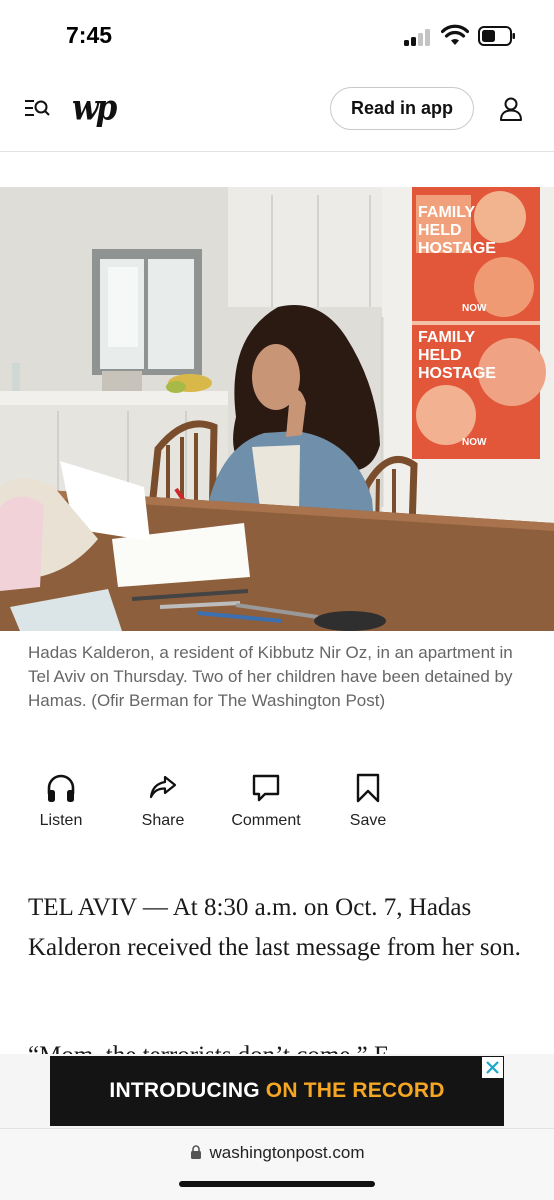 Image resolution: width=554 pixels, height=1200 pixels. Describe the element at coordinates (37, 108) in the screenshot. I see `menu-search-icon` at that location.